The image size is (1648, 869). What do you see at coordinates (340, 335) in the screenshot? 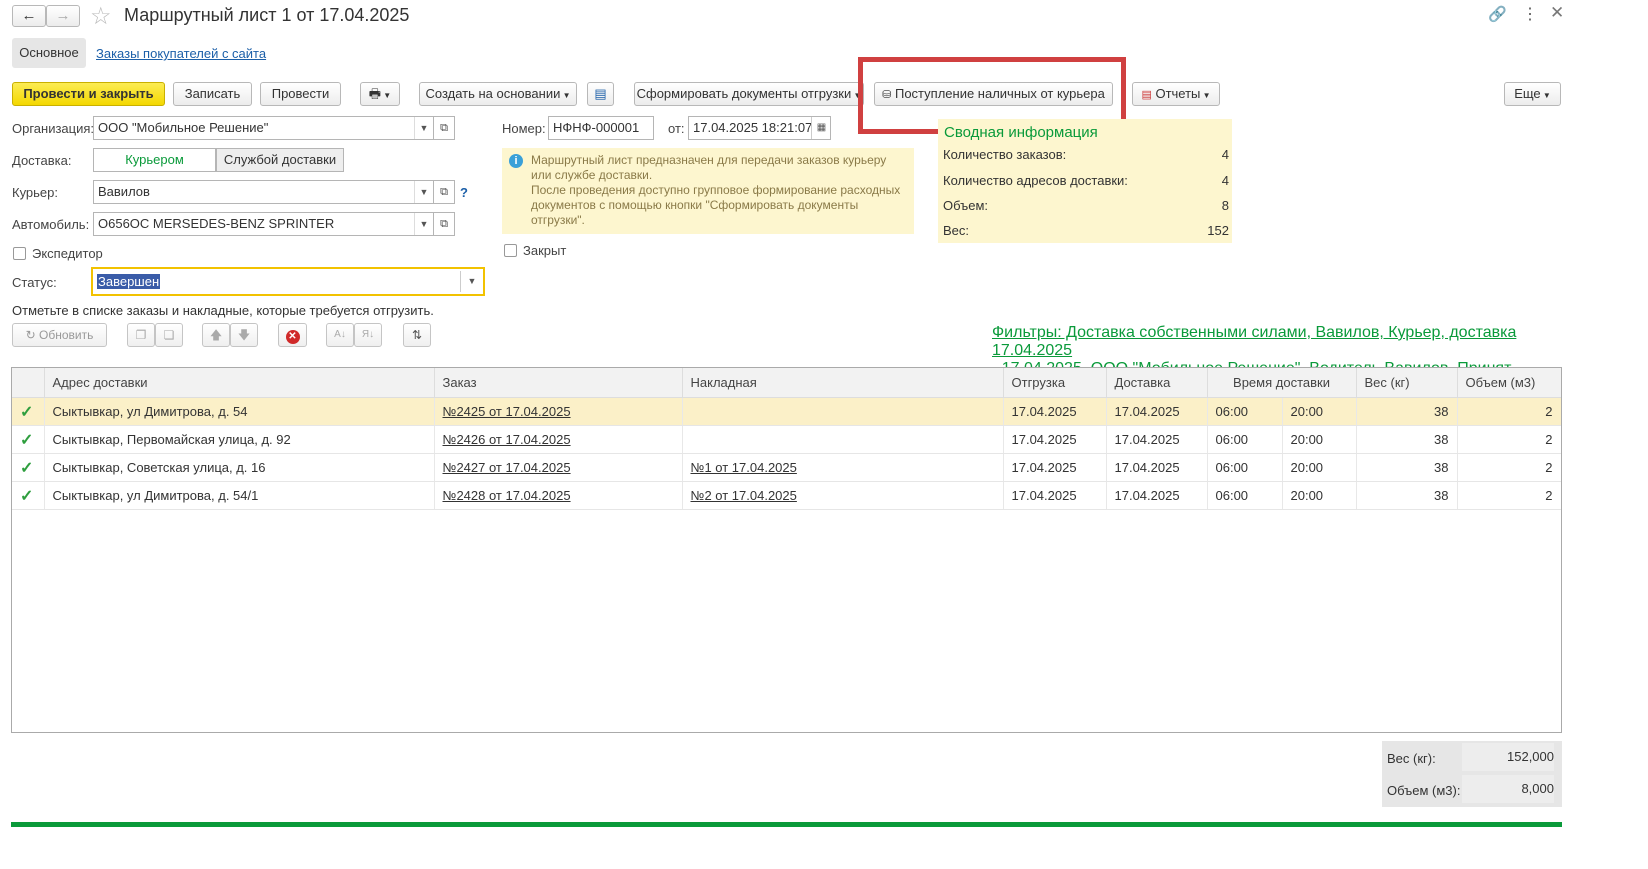
I see `sort-asc-button: А↓` at bounding box center [340, 335].